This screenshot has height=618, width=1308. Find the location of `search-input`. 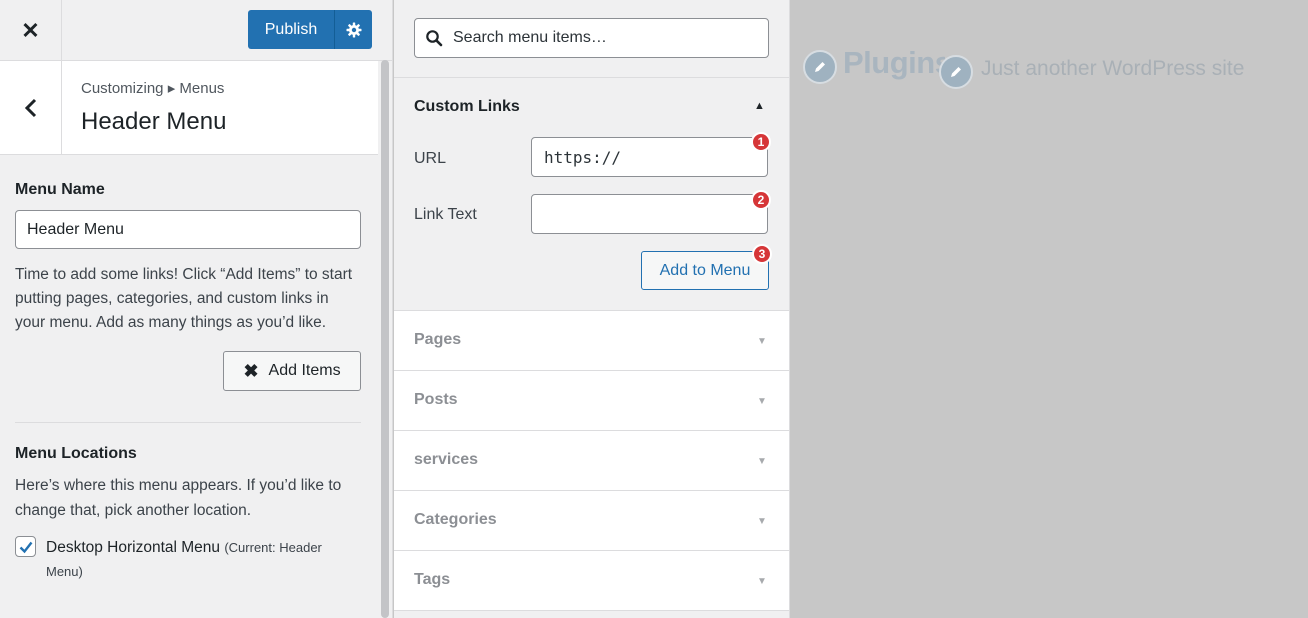

search-input is located at coordinates (603, 38).